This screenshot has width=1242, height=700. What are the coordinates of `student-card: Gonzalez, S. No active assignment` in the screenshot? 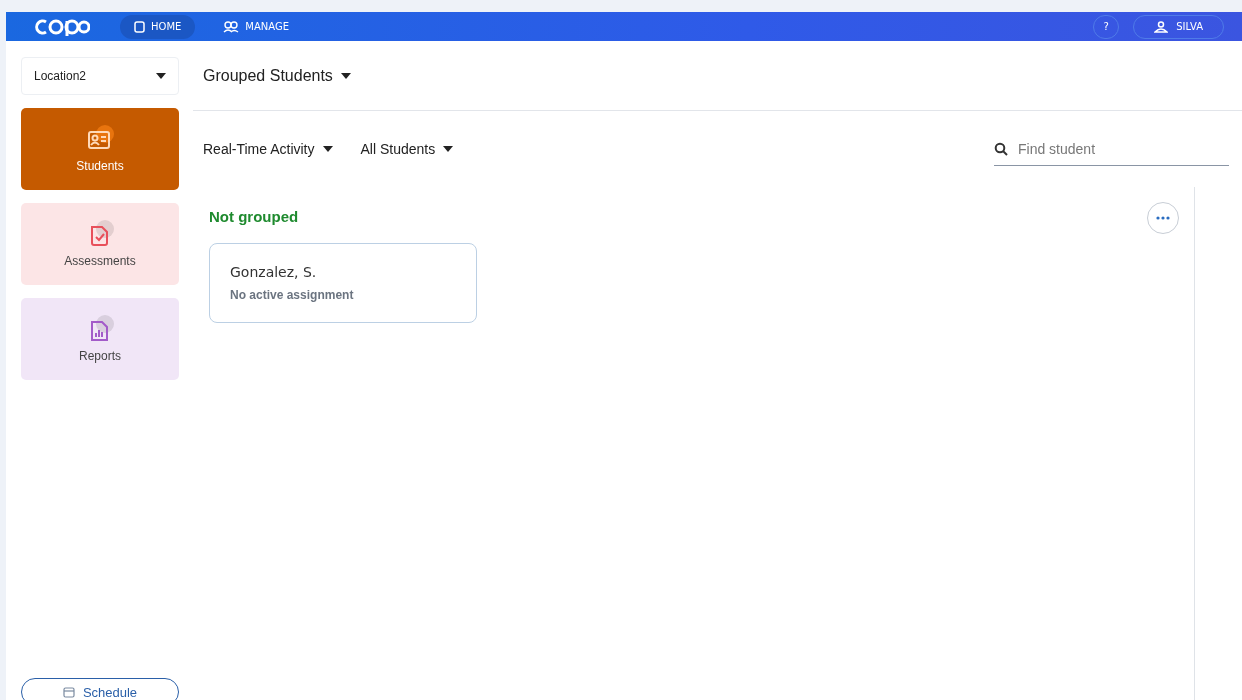 It's located at (343, 283).